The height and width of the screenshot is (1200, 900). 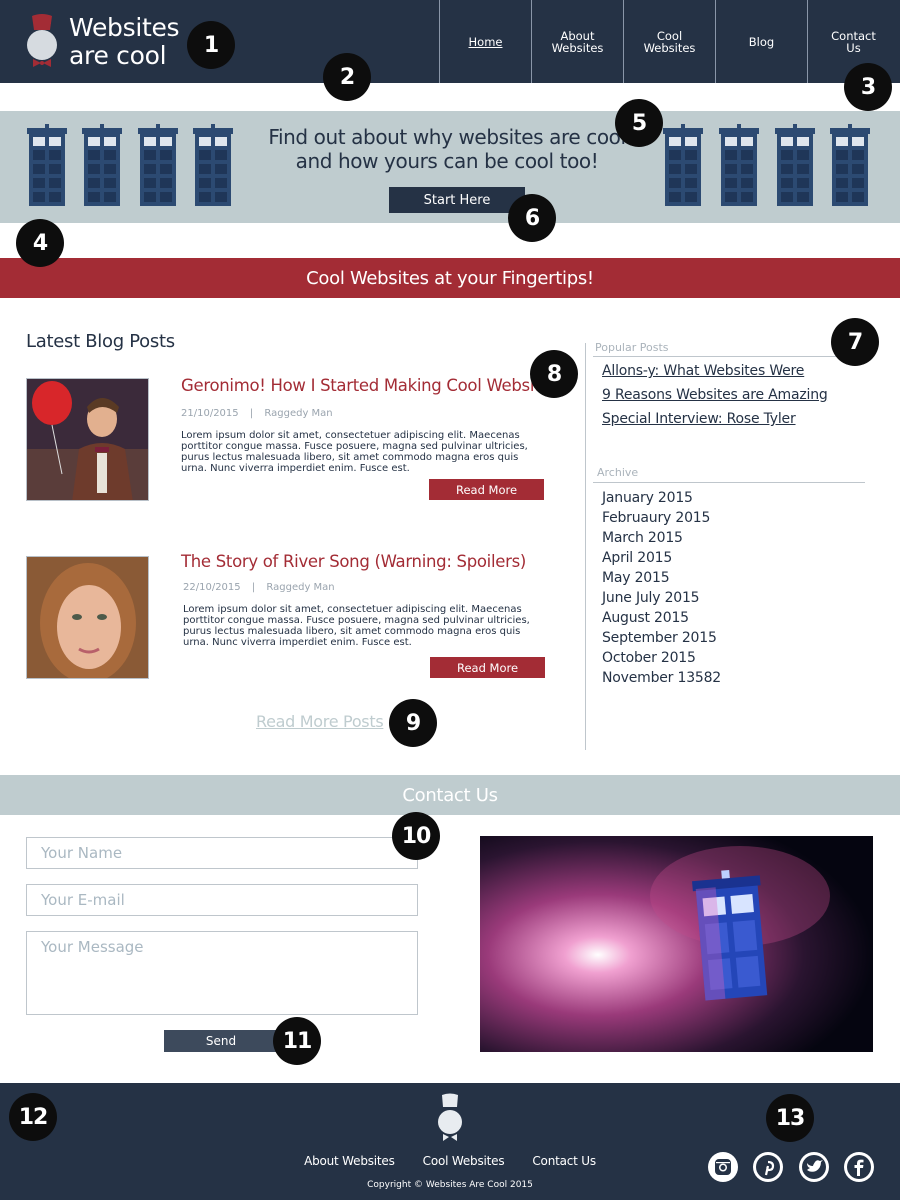 I want to click on archive-month-link: October 2015, so click(x=661, y=658).